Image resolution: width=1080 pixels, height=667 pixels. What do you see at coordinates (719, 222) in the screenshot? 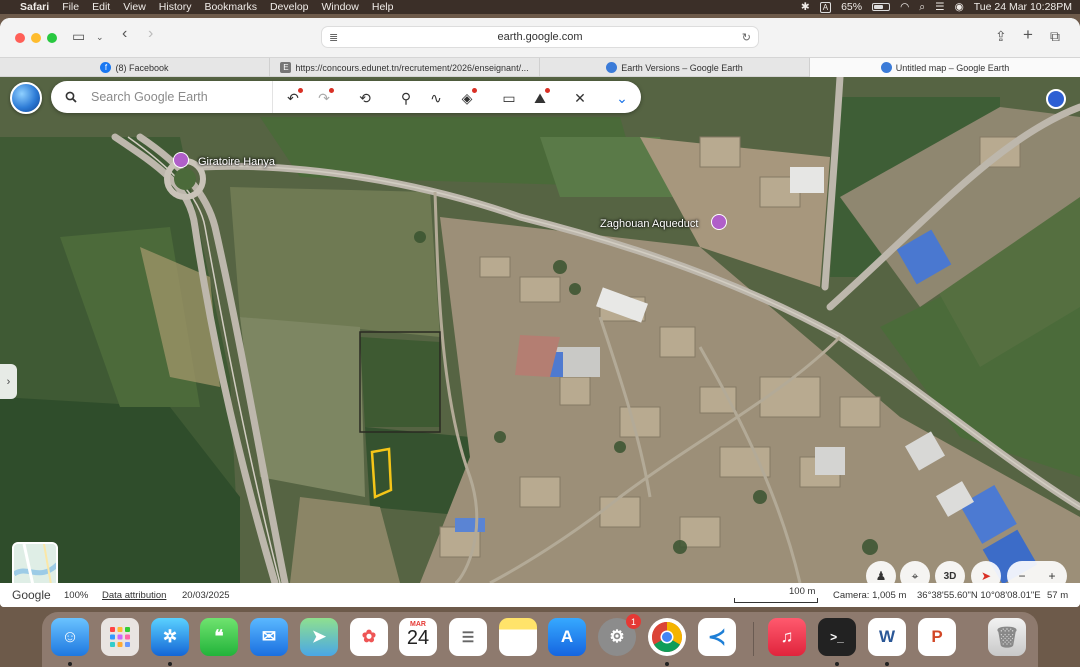
I see `aqueduct-pin-icon` at bounding box center [719, 222].